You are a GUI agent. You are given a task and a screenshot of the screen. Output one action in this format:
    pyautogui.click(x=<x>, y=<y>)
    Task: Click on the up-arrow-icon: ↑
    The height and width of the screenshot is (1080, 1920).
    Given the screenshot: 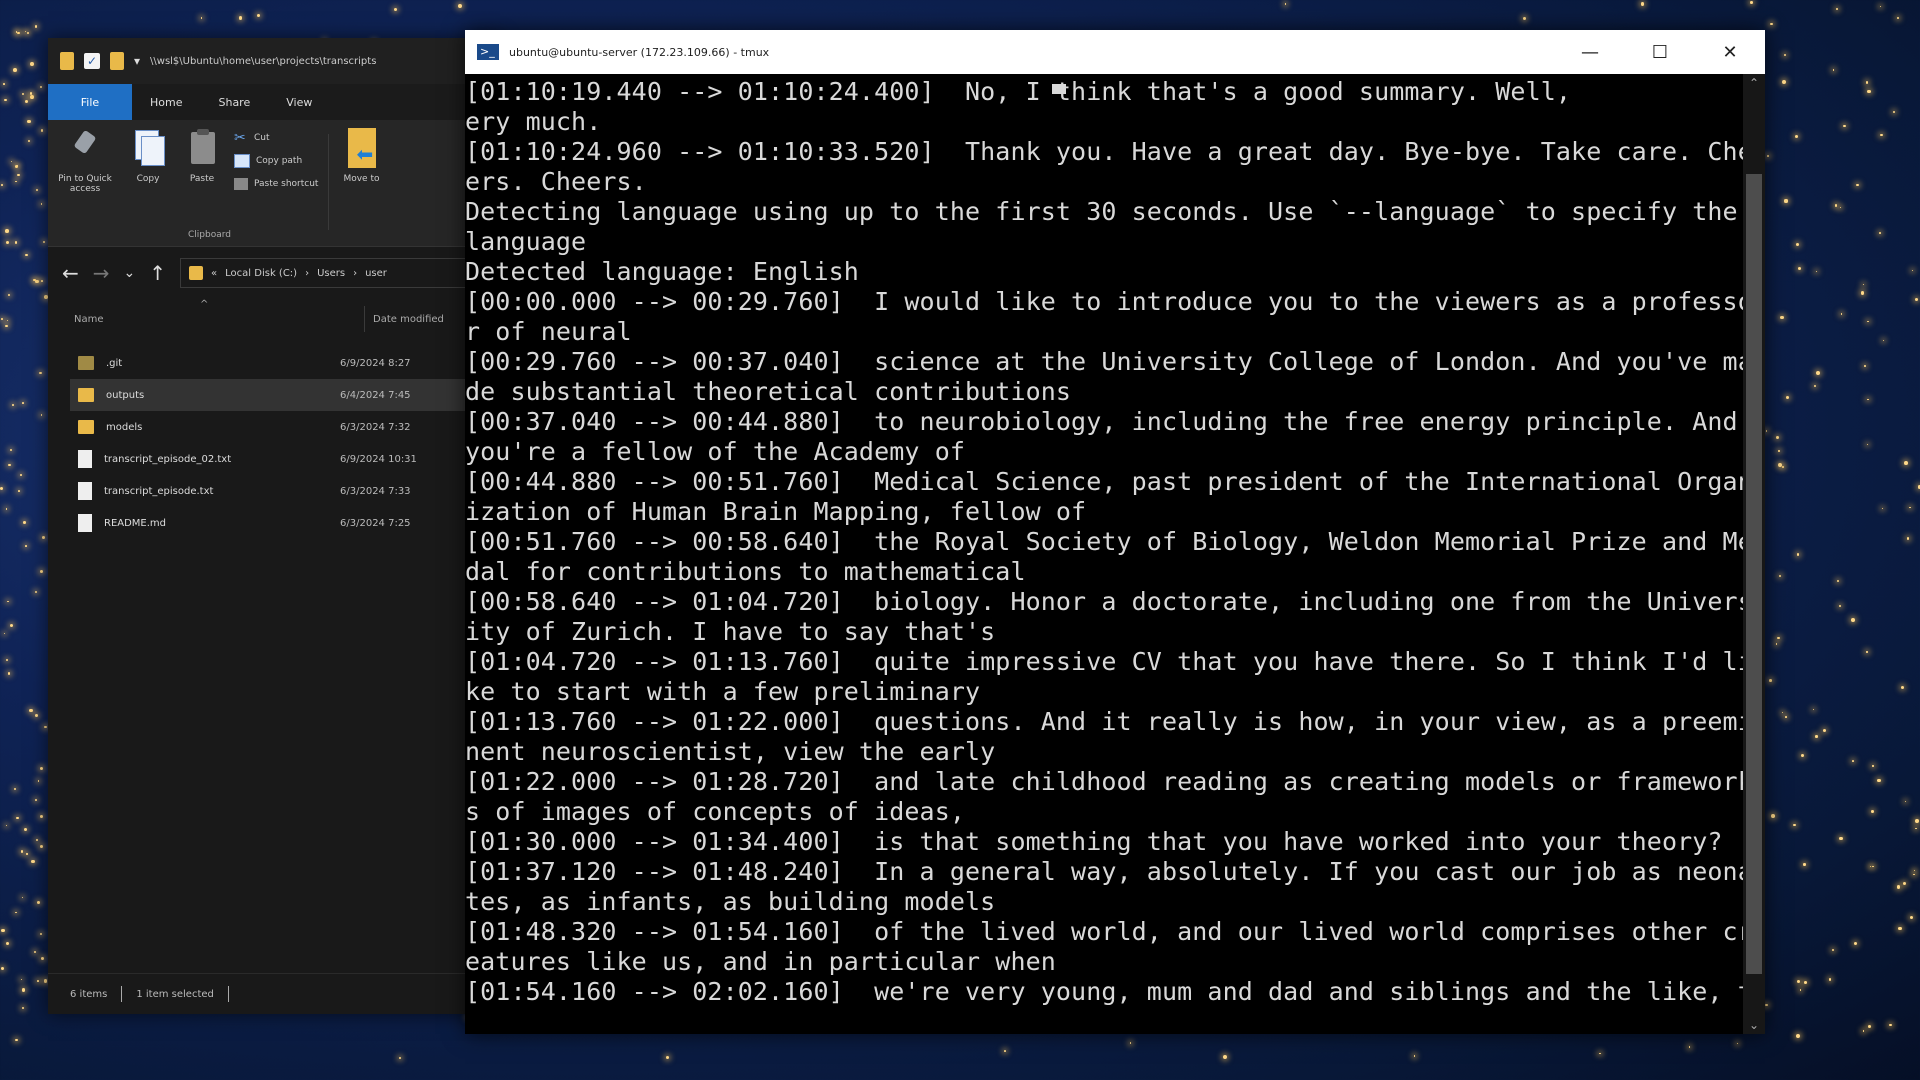 What is the action you would take?
    pyautogui.click(x=157, y=273)
    